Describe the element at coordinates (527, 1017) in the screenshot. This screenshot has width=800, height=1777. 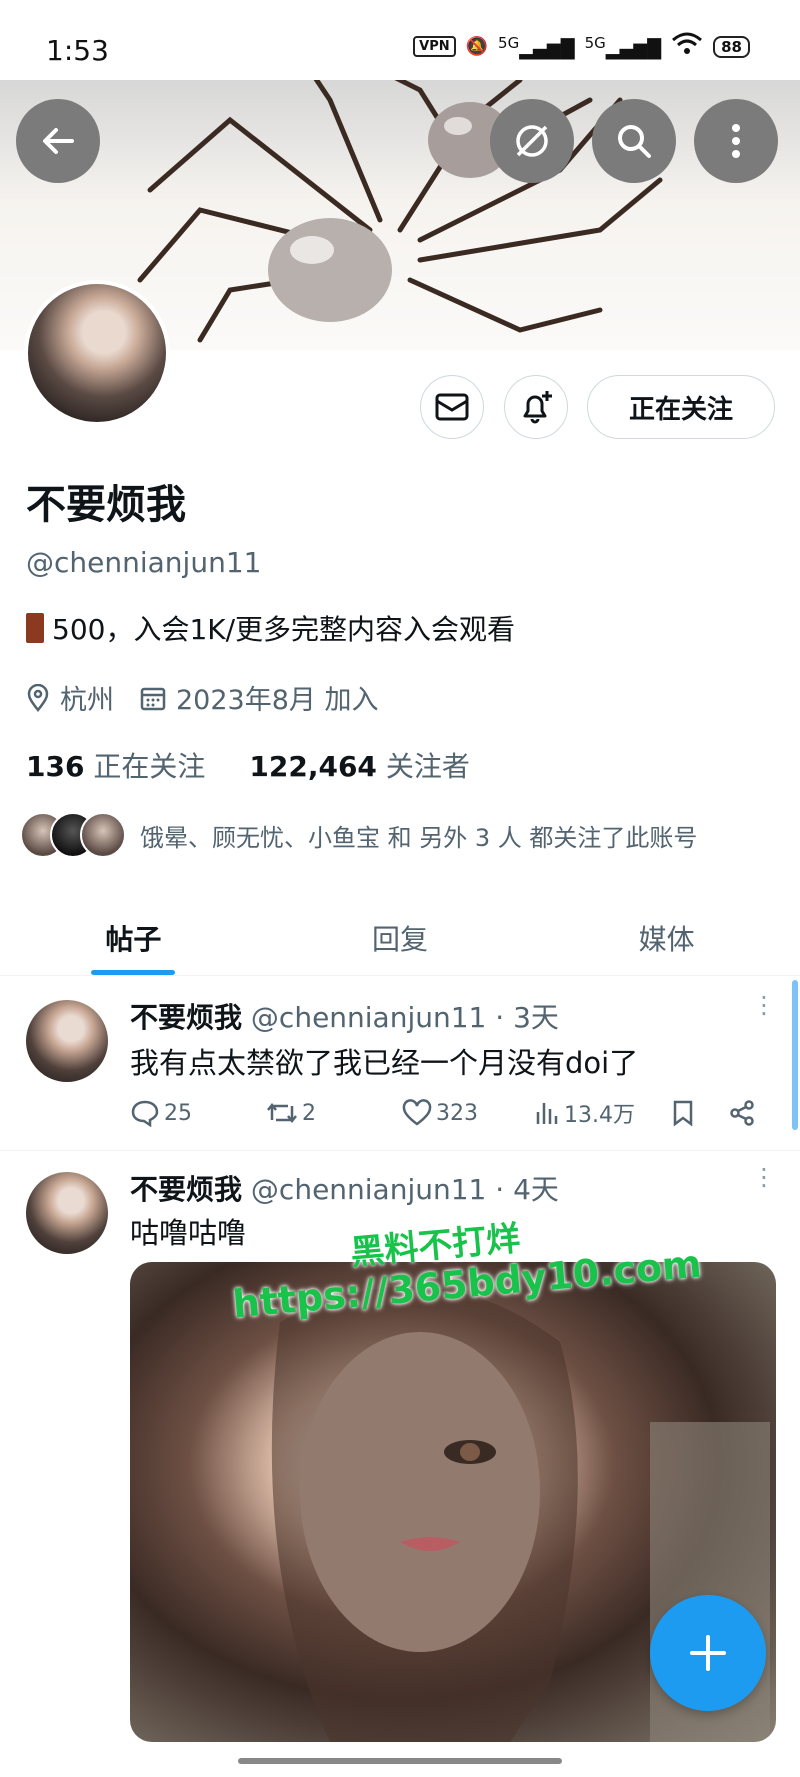
I see `post-time: · 3天` at that location.